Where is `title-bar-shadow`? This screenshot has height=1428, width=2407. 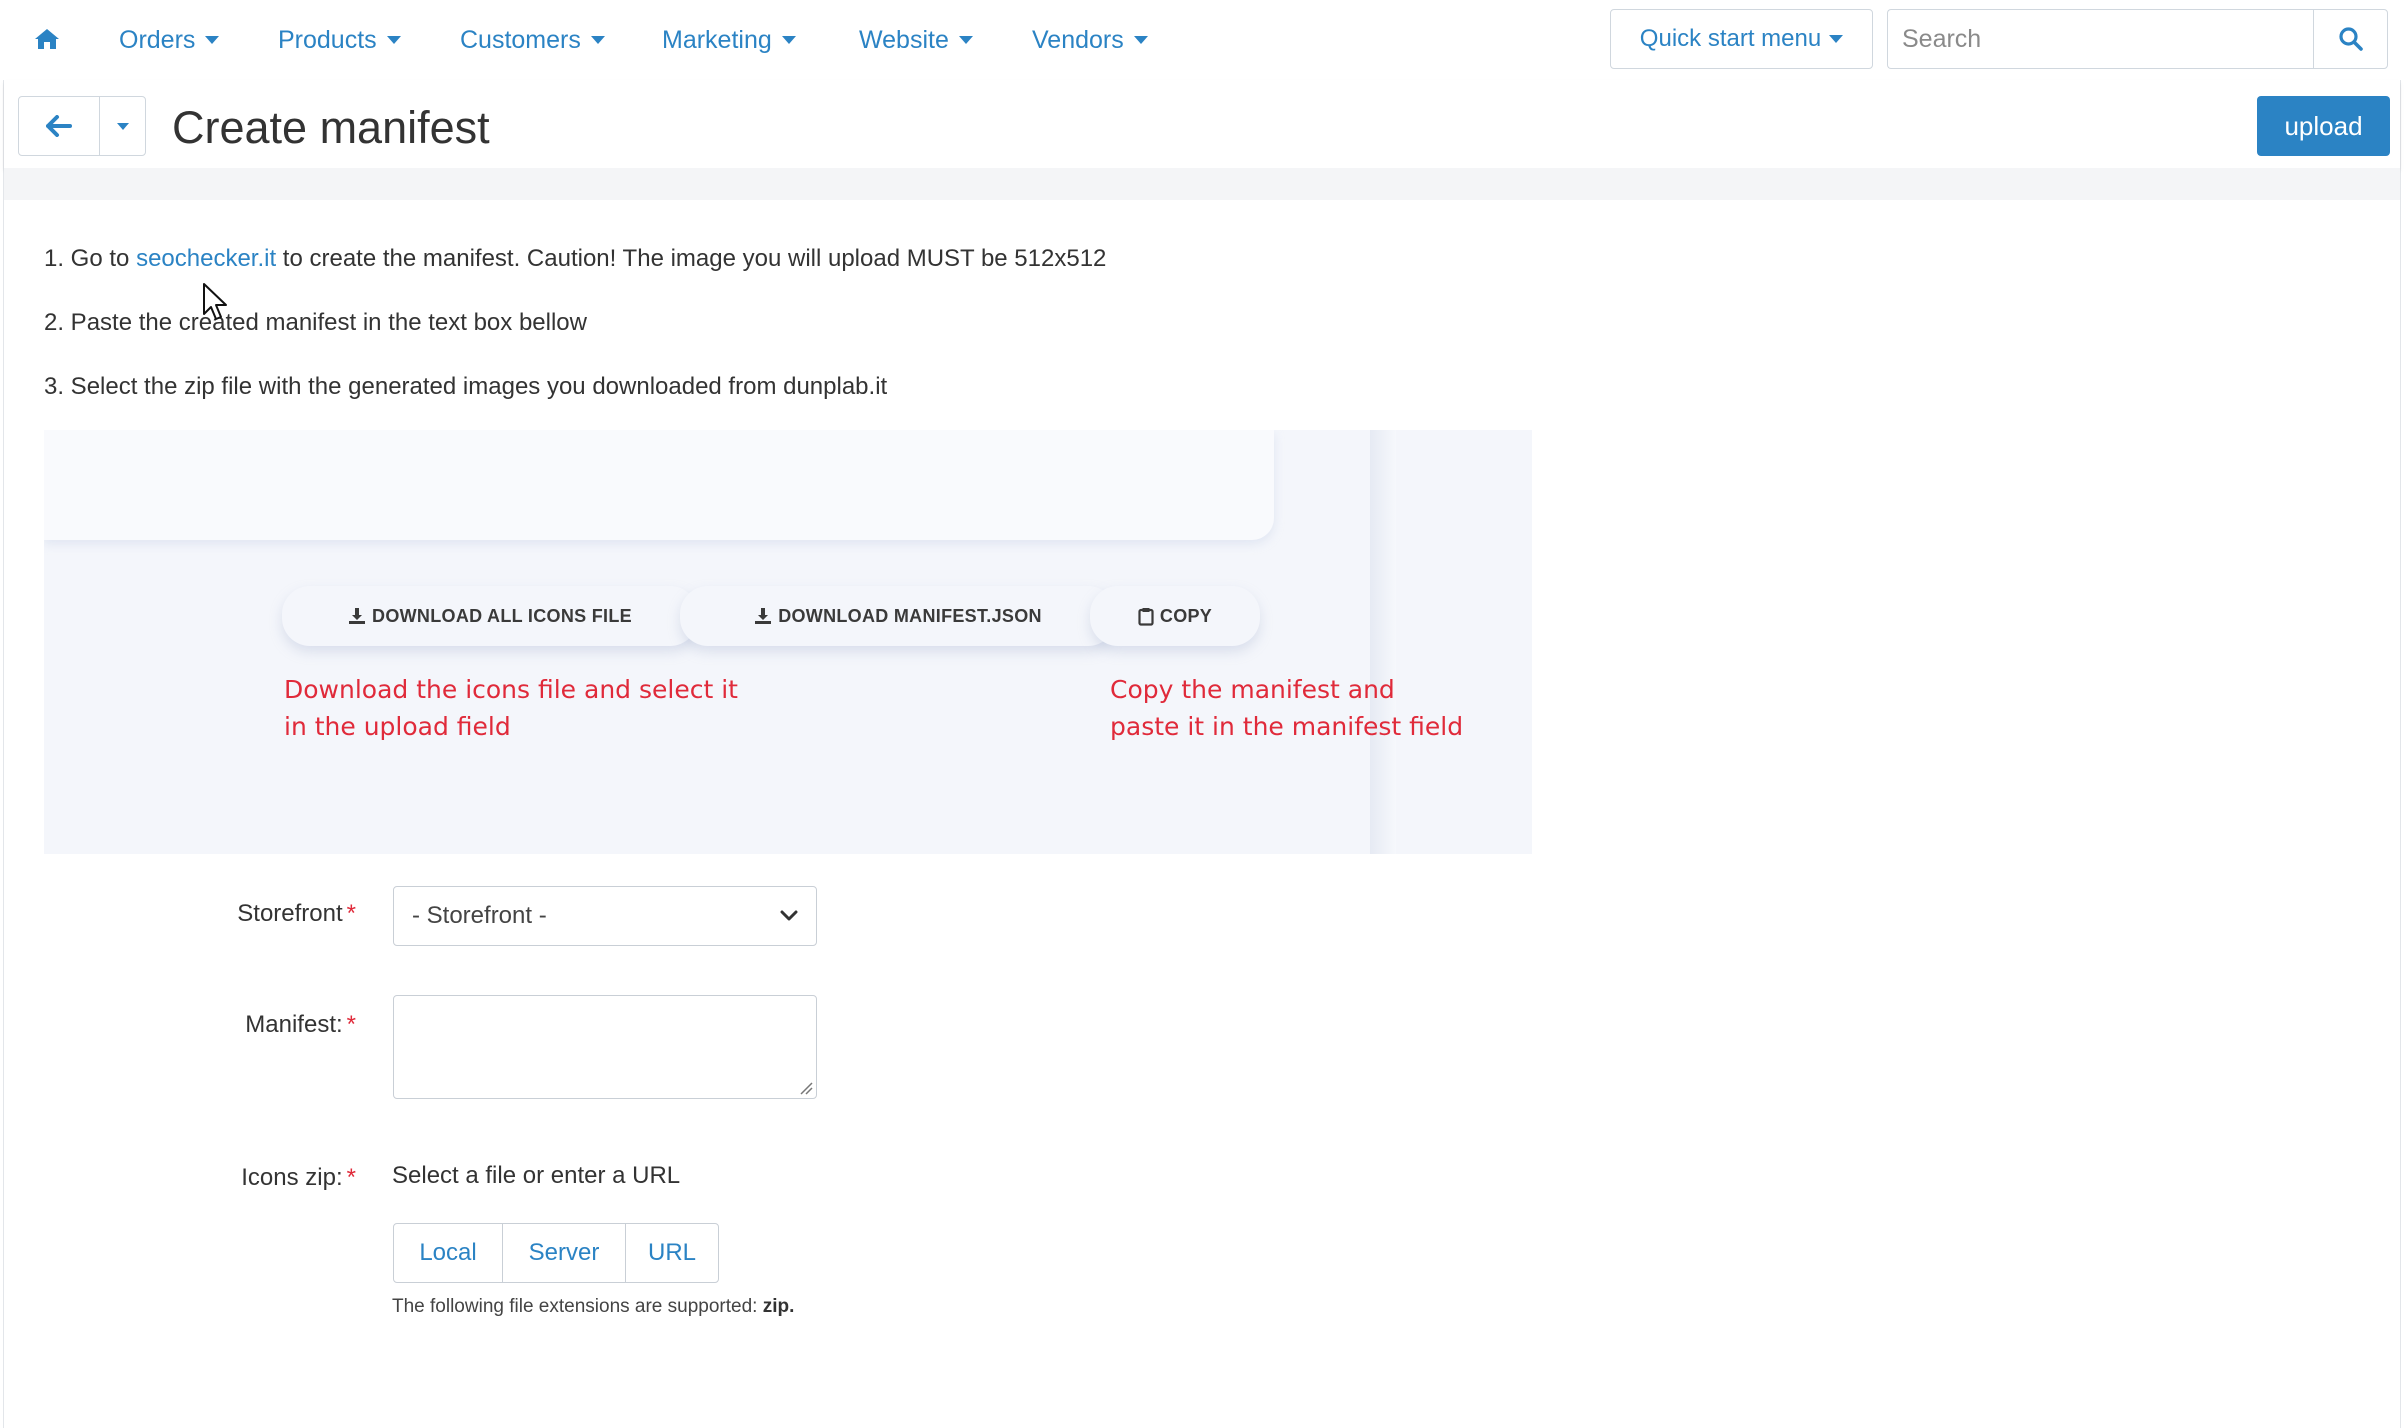 title-bar-shadow is located at coordinates (1202, 184).